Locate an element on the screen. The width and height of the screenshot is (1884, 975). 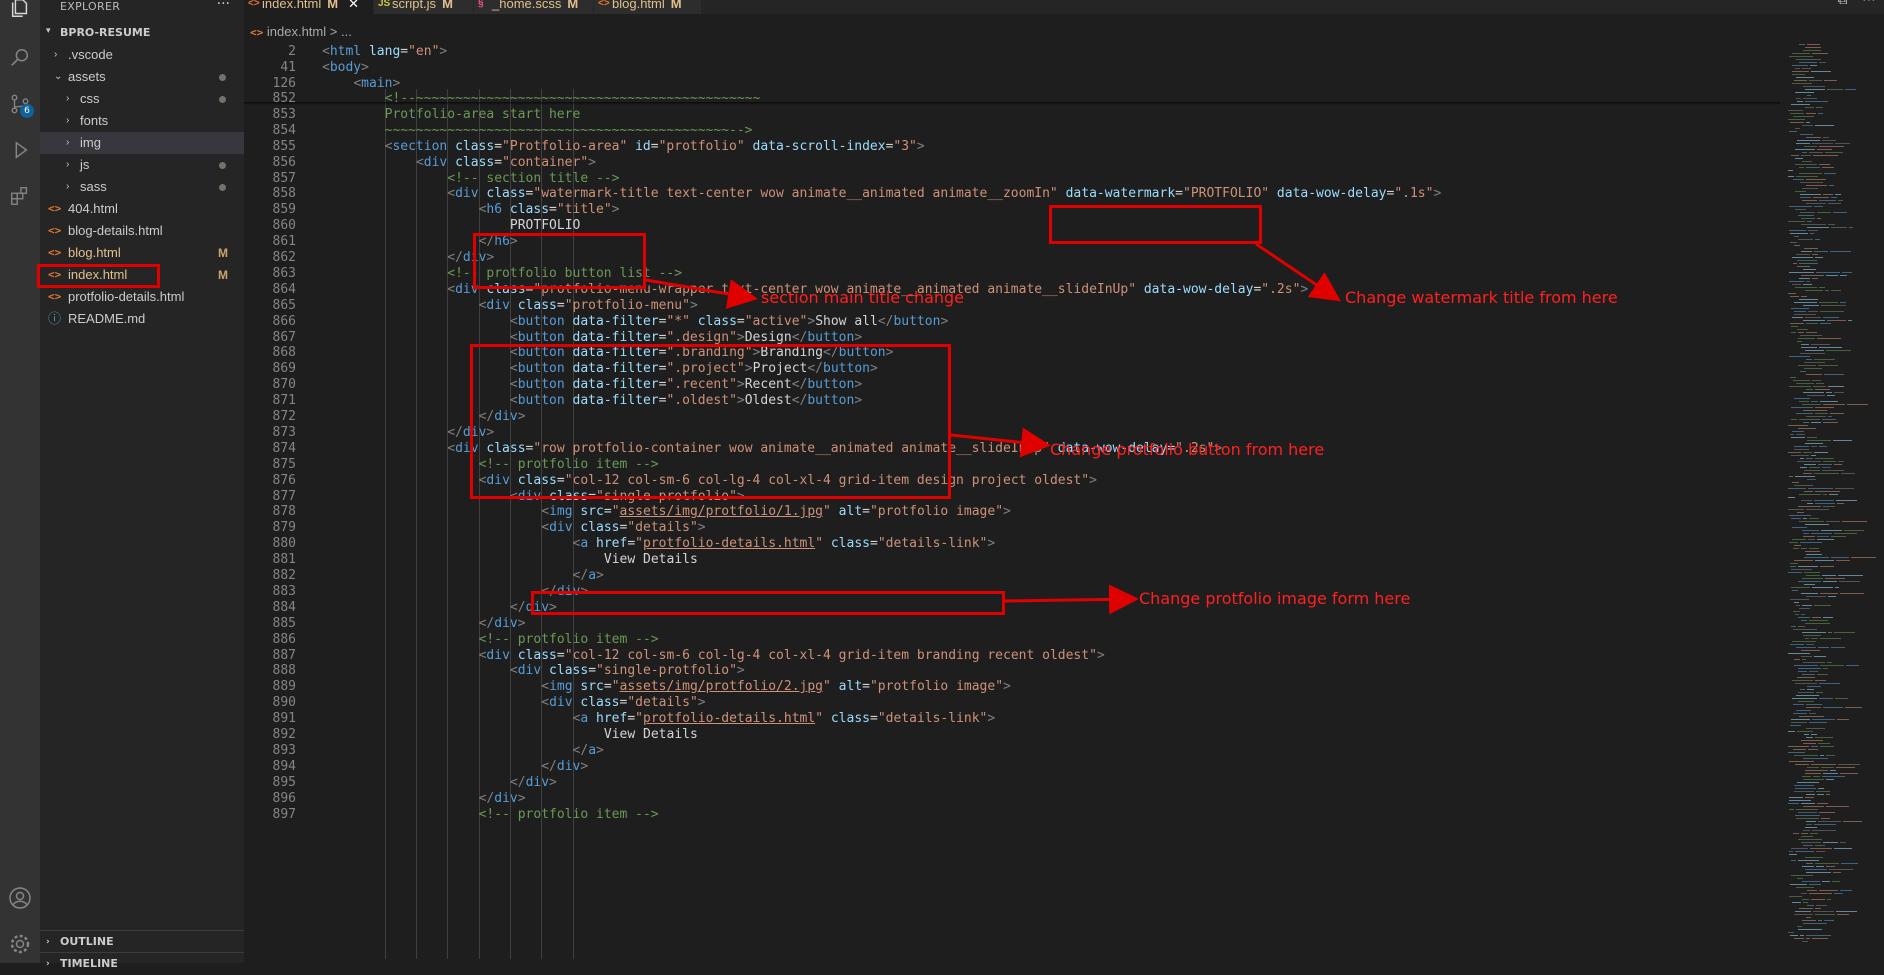
annotation-watermark-note: Change watermark title from here is located at coordinates (1481, 297).